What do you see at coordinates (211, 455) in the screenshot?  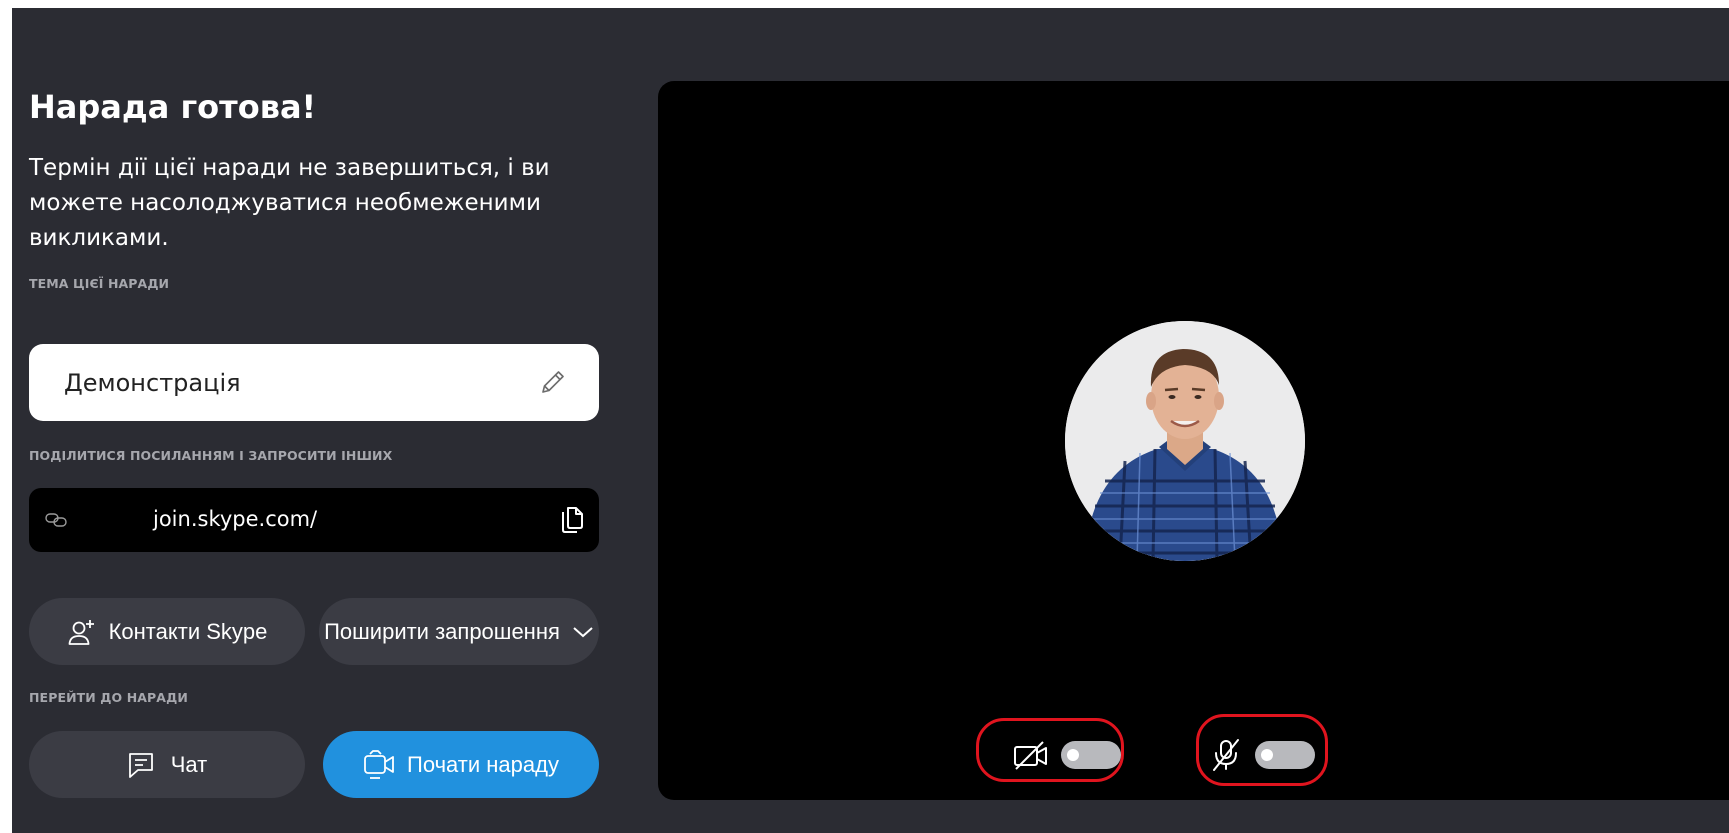 I see `share-label: ПОДІЛИТИСЯ ПОСИЛАННЯМ І ЗАПРОСИТИ ІНШИХ` at bounding box center [211, 455].